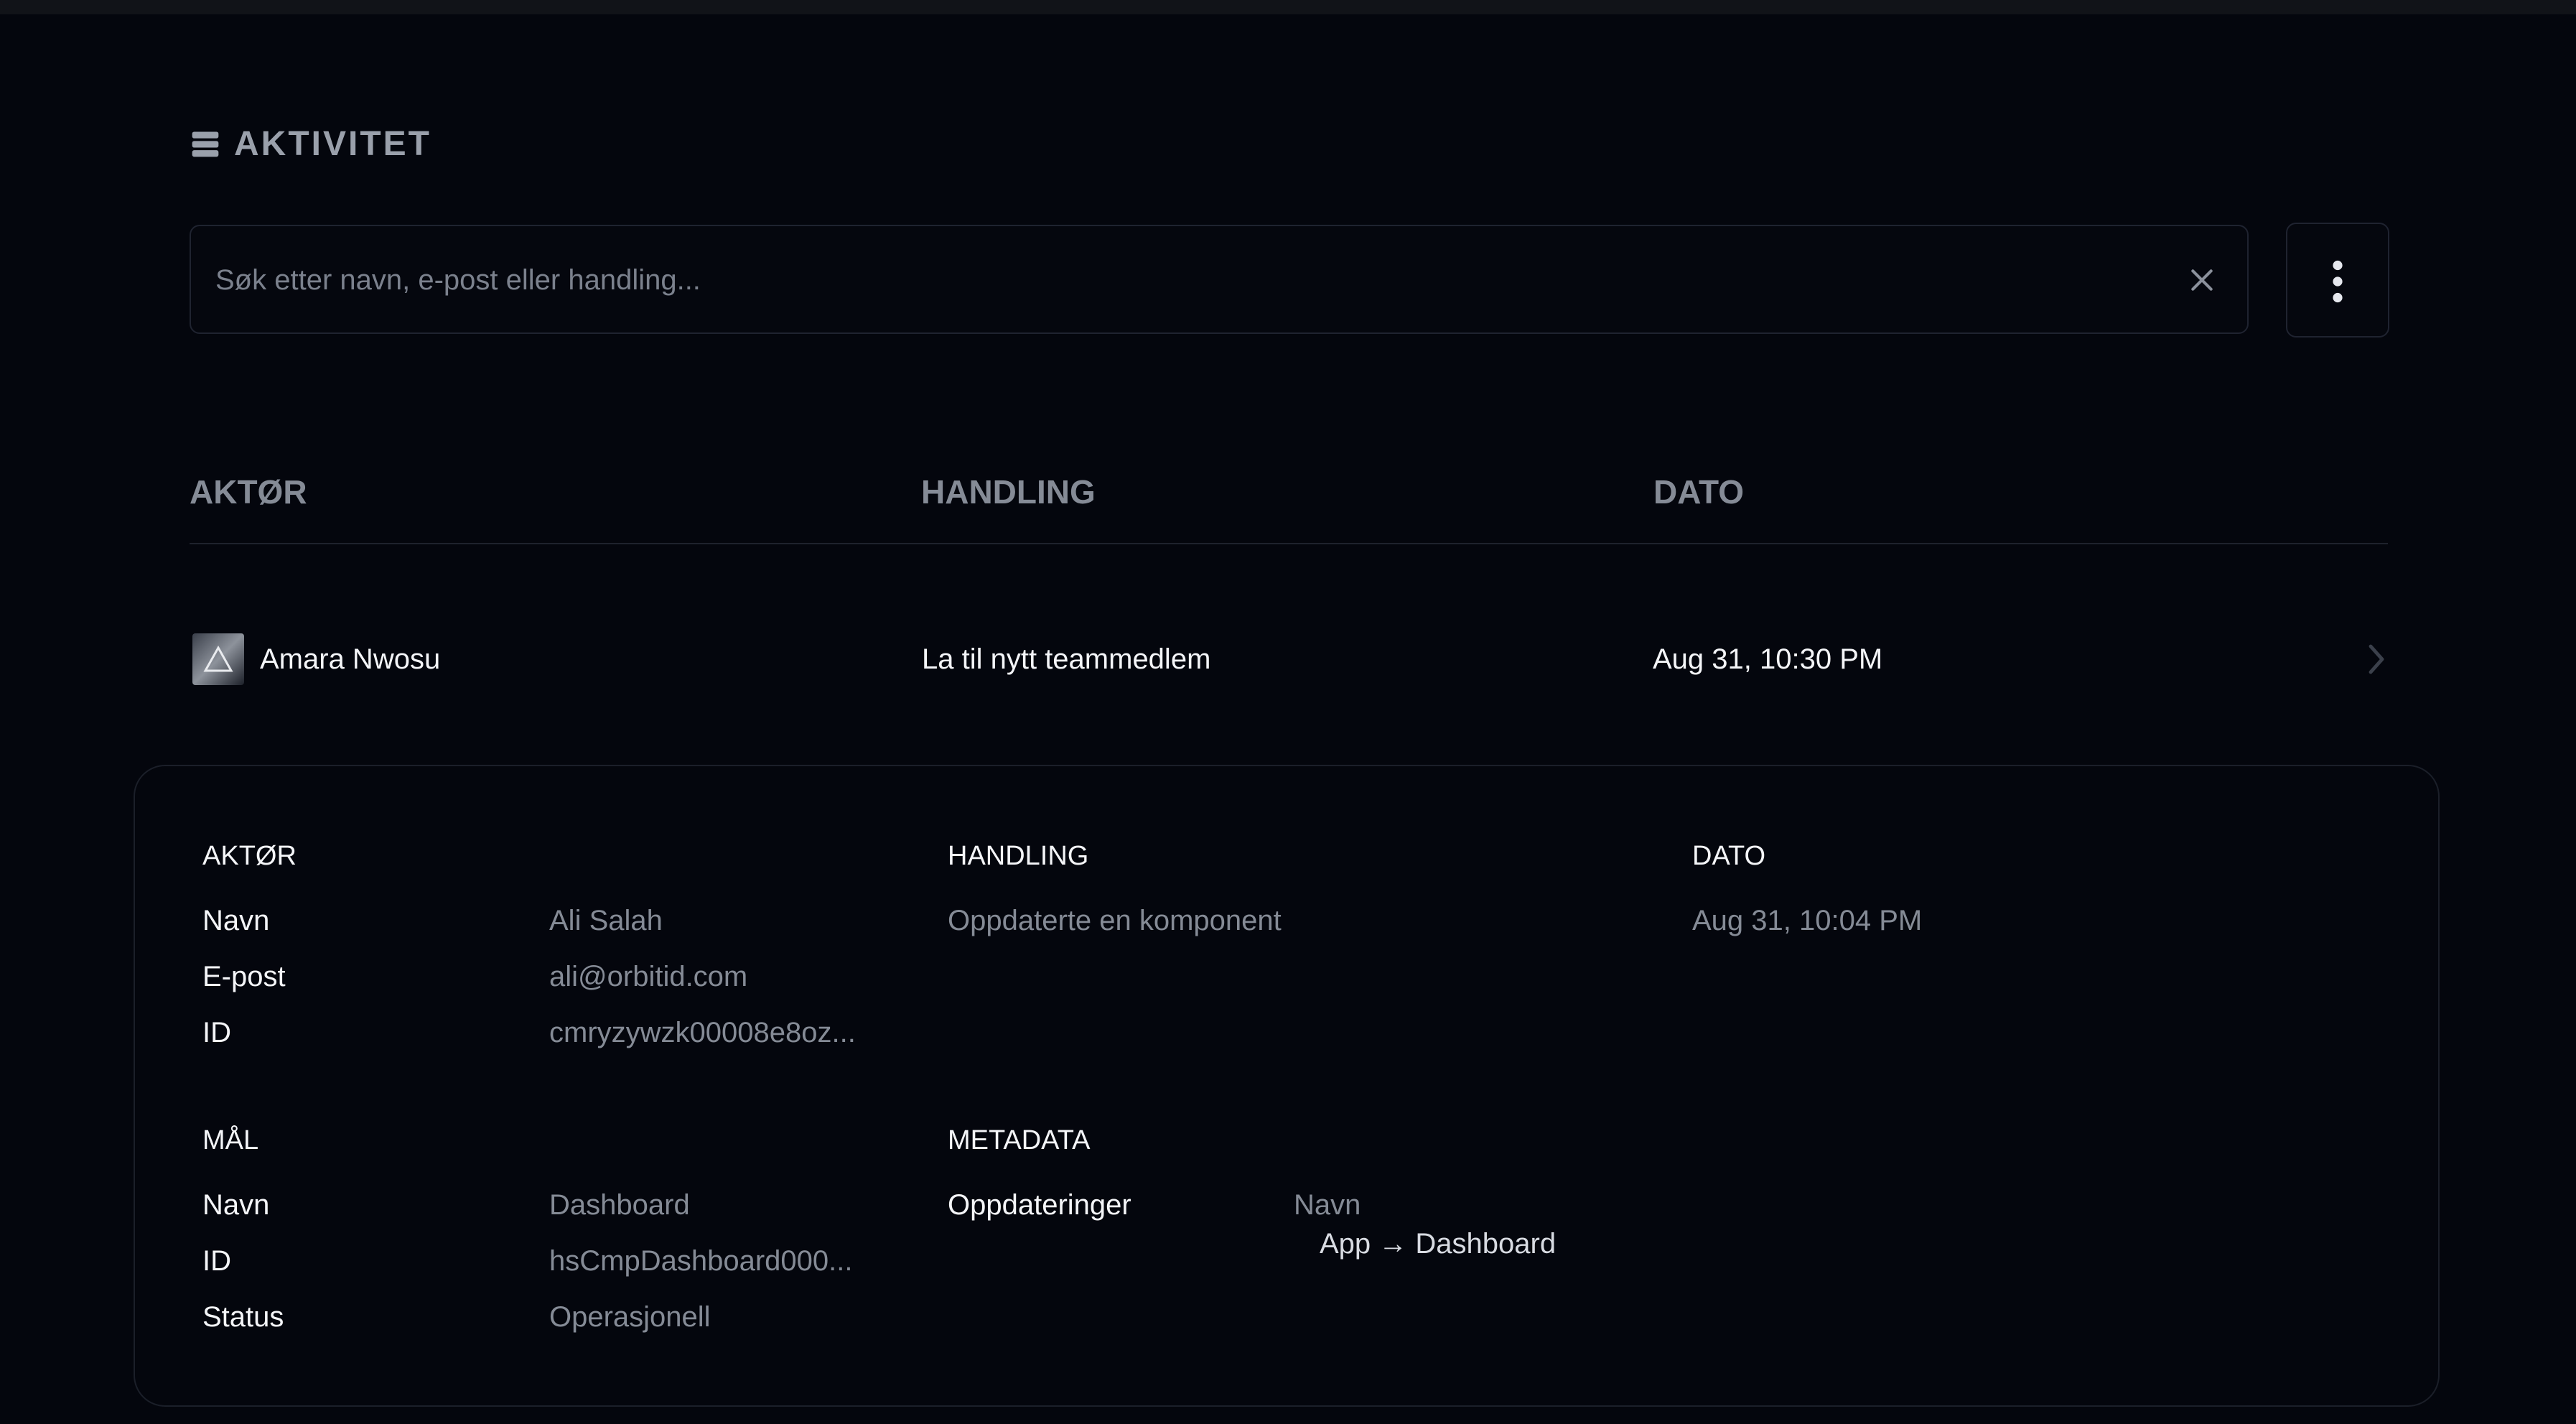 The width and height of the screenshot is (2576, 1424). I want to click on avatar, so click(218, 659).